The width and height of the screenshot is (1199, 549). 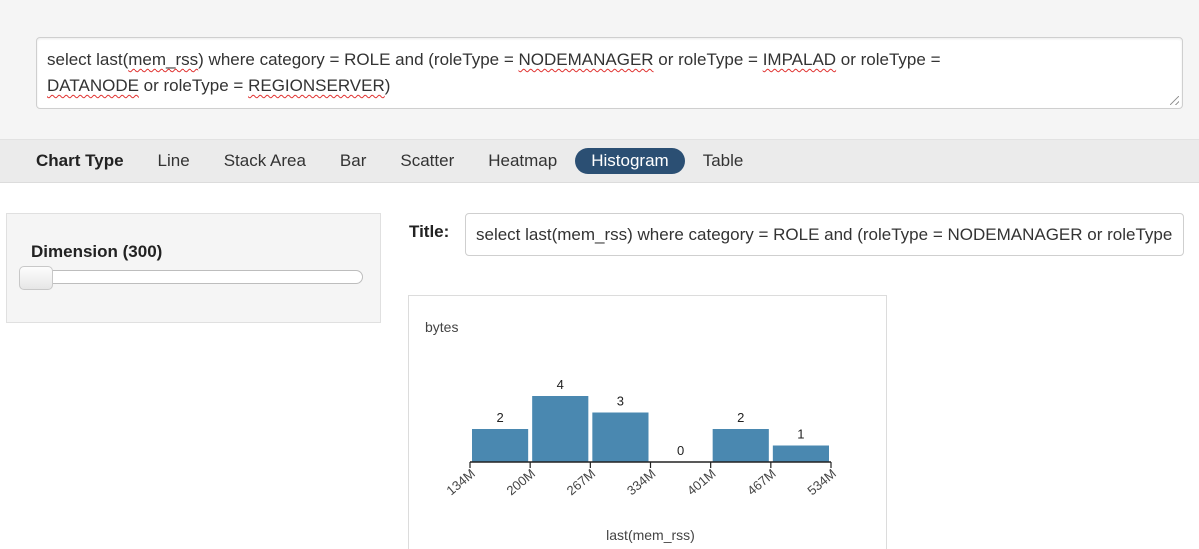 What do you see at coordinates (88, 59) in the screenshot?
I see `query-text: select last(` at bounding box center [88, 59].